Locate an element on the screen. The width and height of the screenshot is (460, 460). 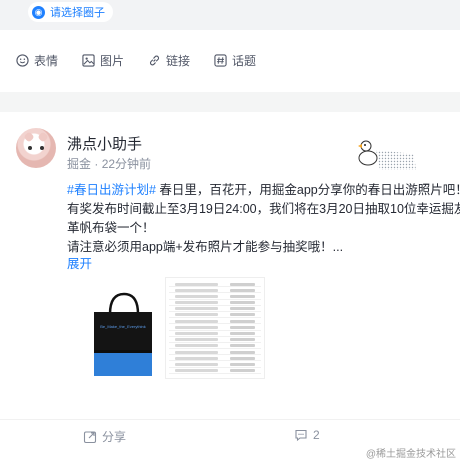
image-icon is located at coordinates (88, 60).